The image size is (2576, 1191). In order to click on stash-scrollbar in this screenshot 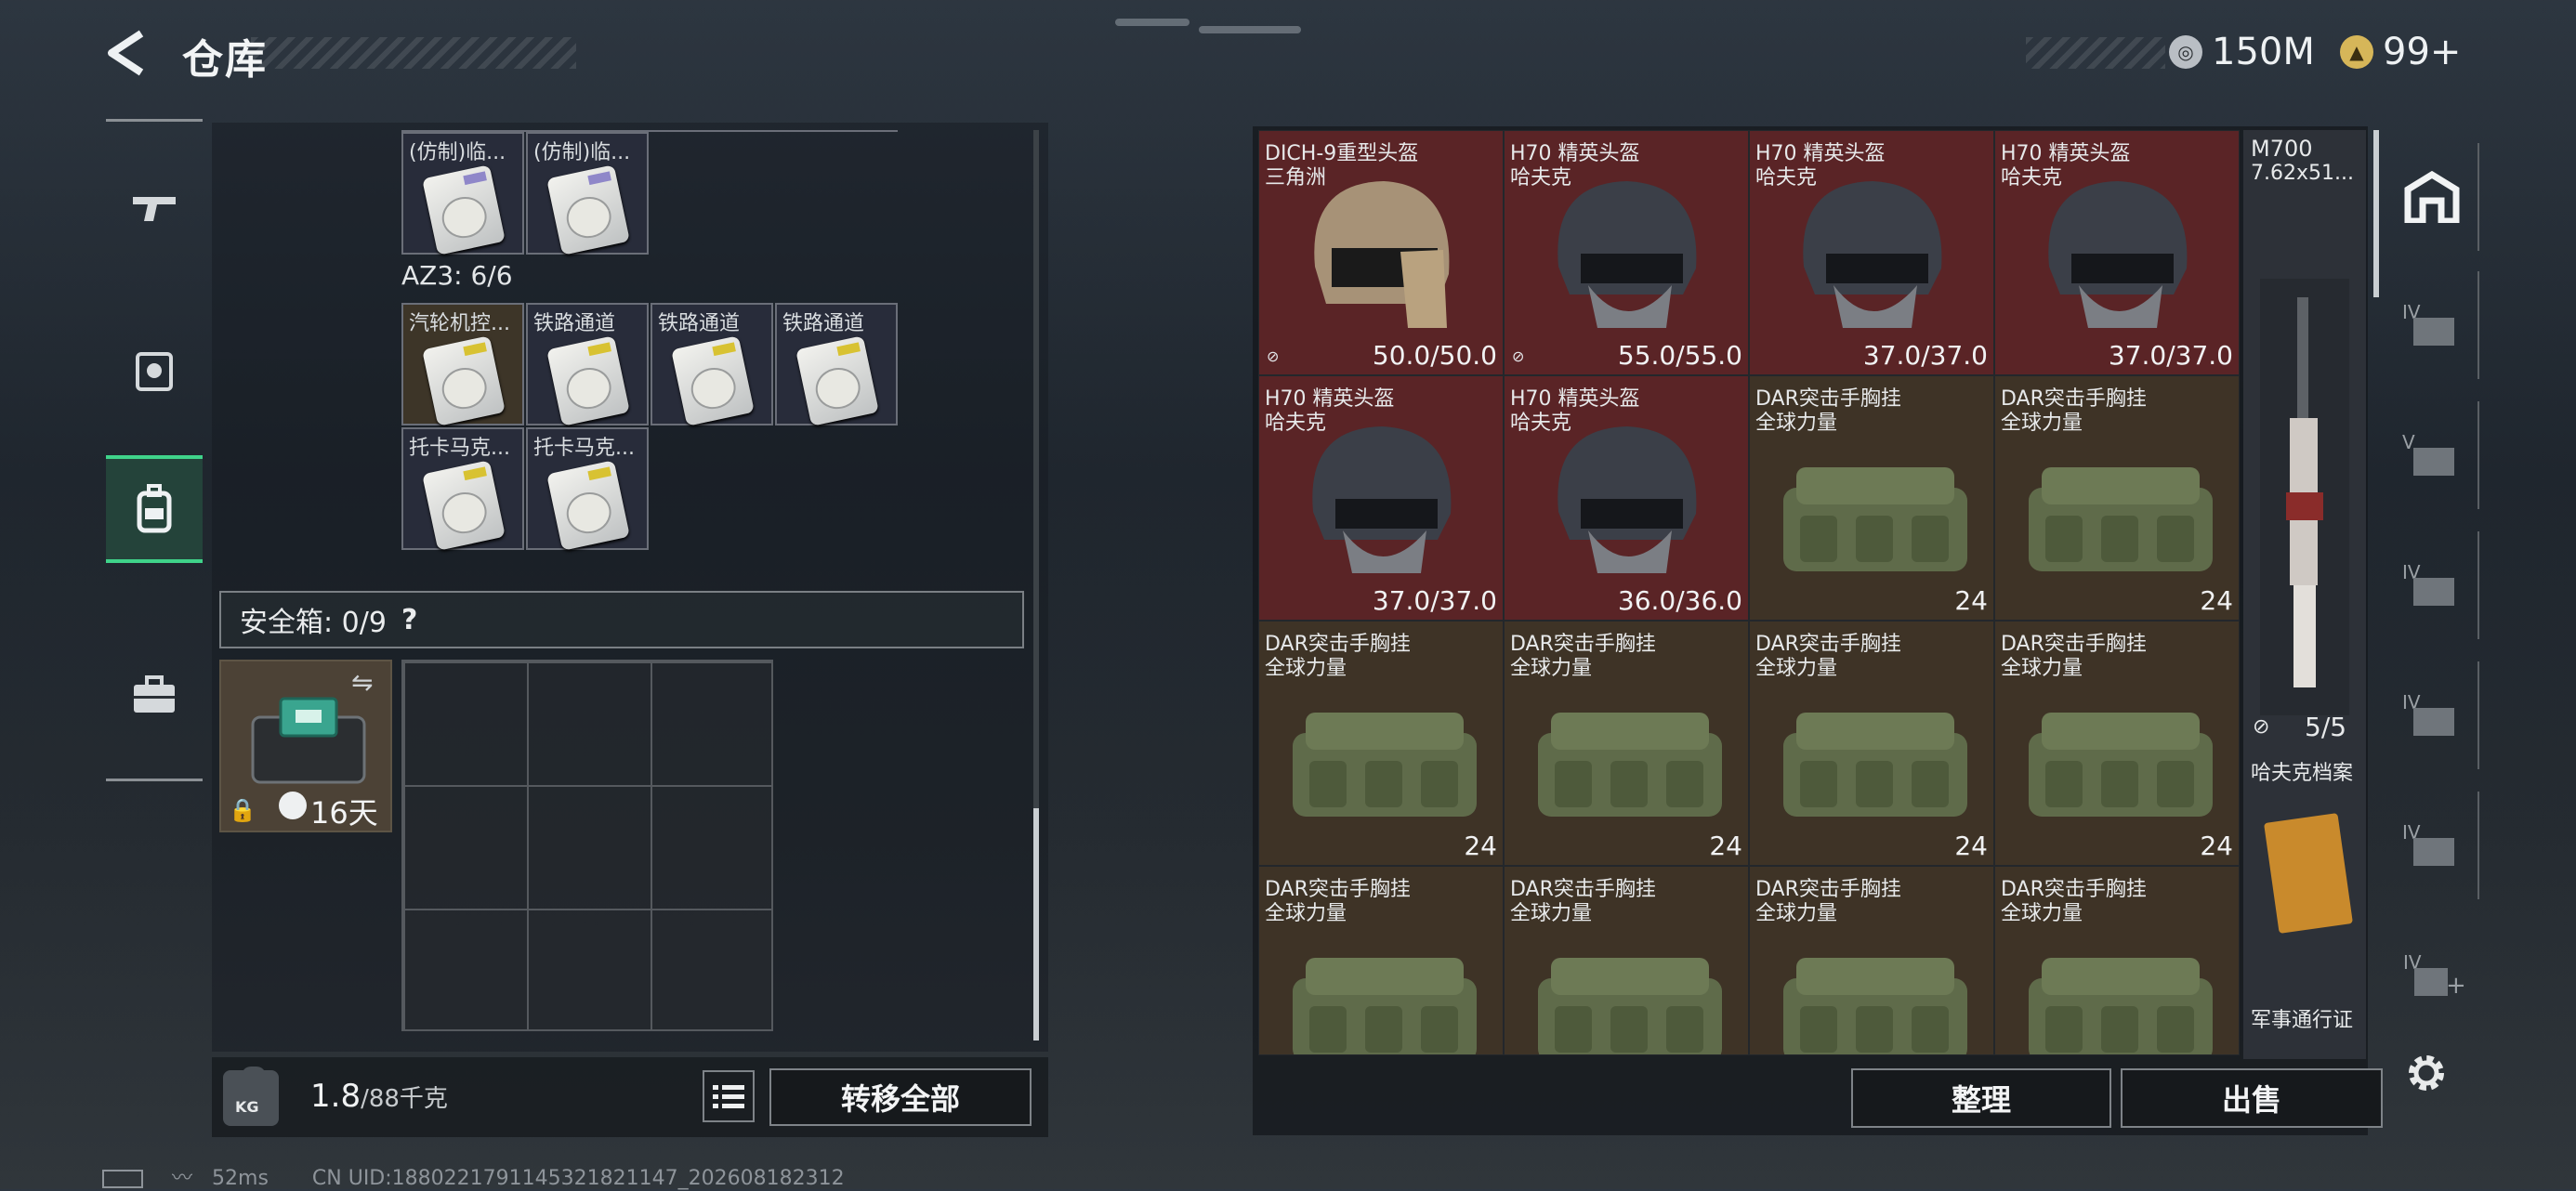, I will do `click(2376, 214)`.